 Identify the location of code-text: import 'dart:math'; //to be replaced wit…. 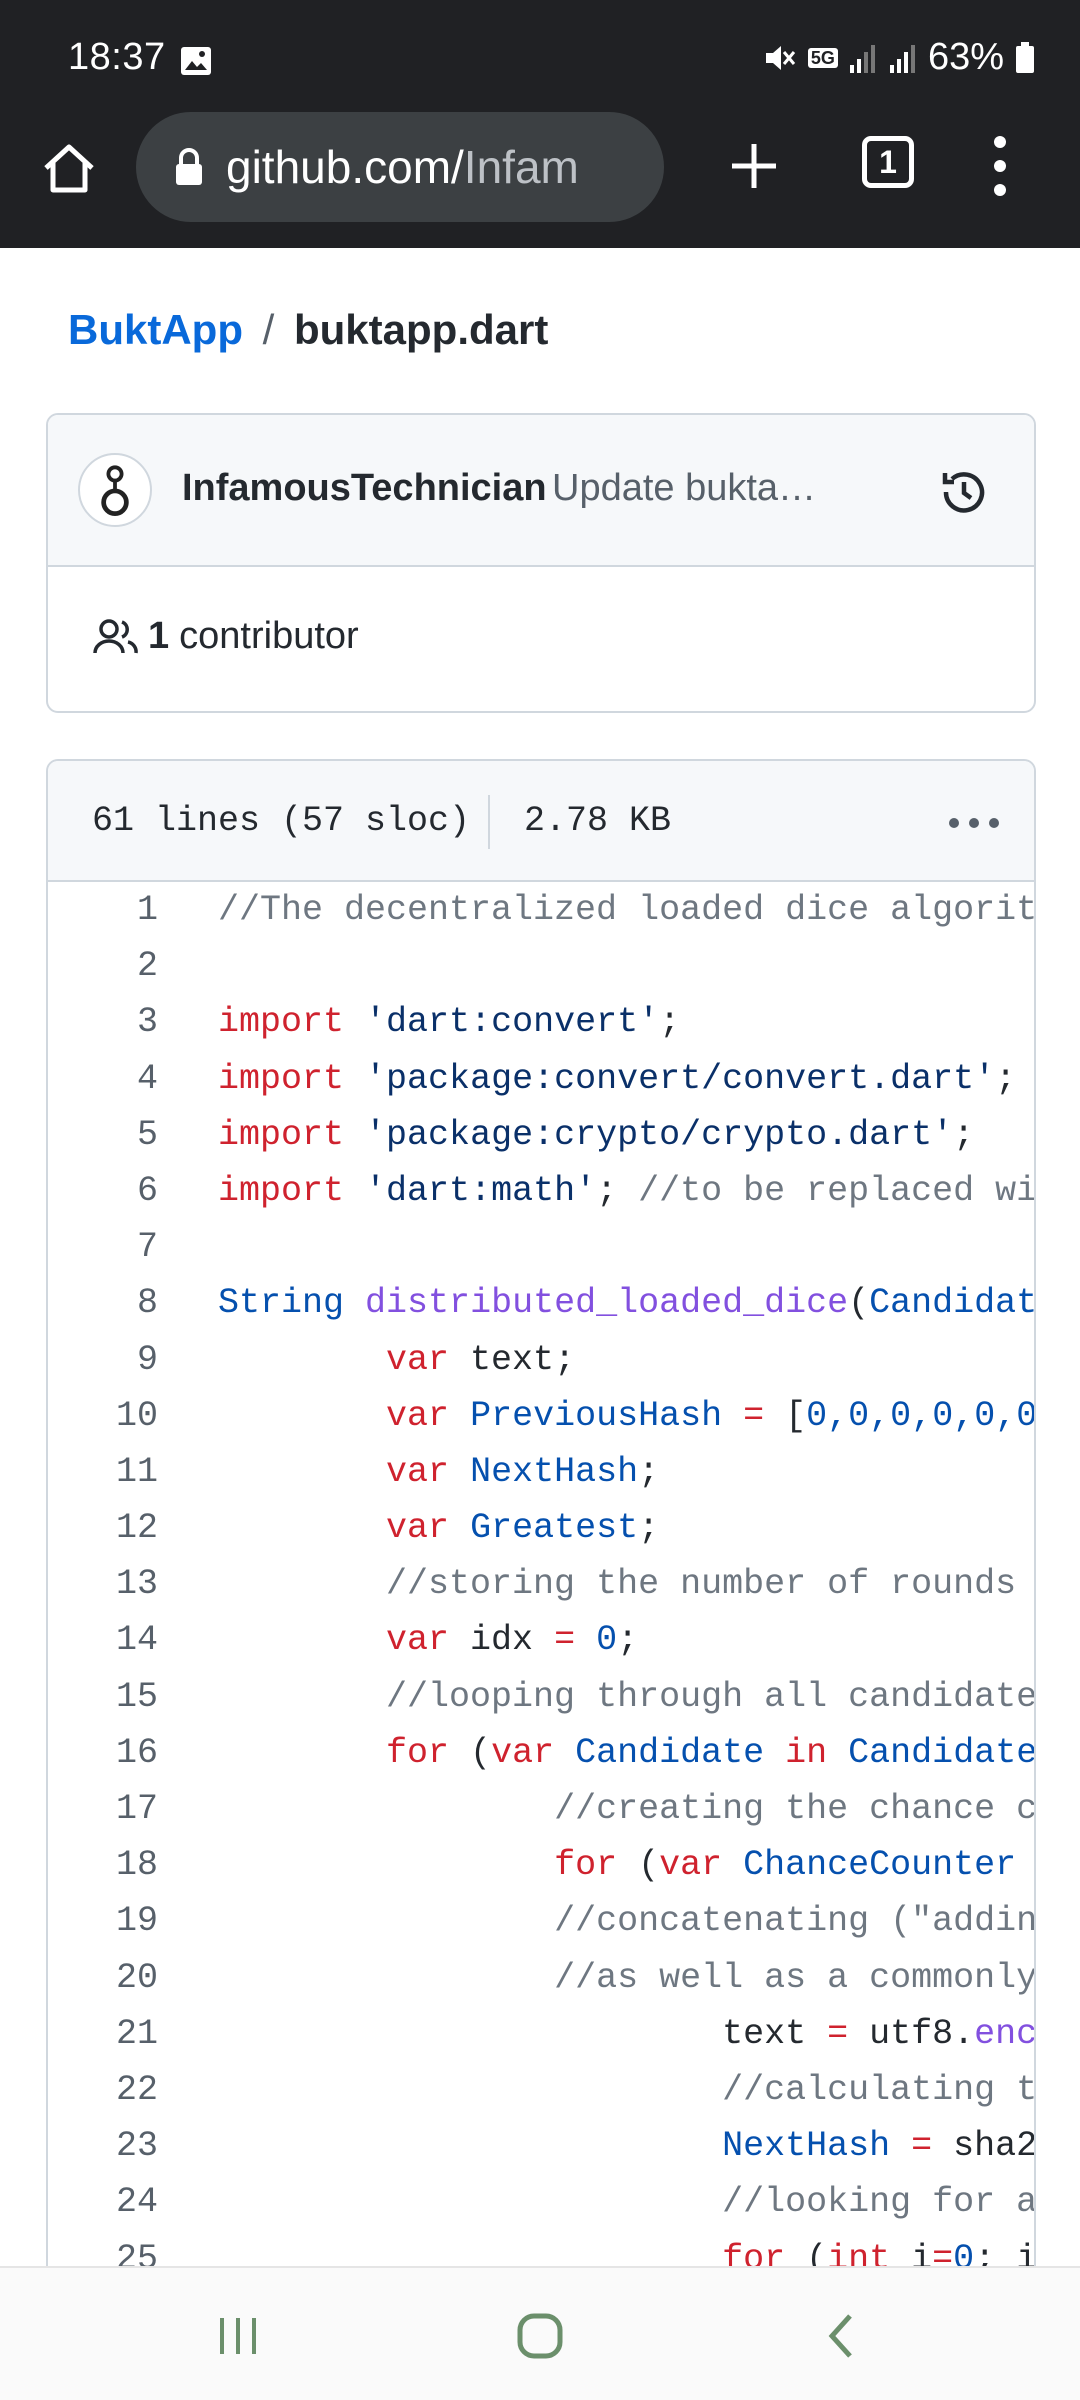
(627, 1190).